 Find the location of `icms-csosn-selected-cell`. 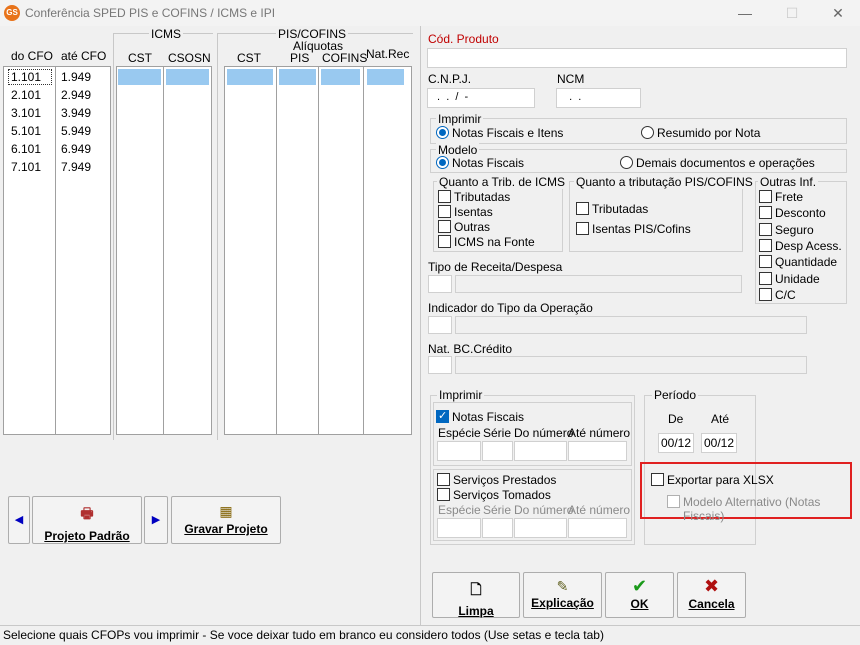

icms-csosn-selected-cell is located at coordinates (187, 77).